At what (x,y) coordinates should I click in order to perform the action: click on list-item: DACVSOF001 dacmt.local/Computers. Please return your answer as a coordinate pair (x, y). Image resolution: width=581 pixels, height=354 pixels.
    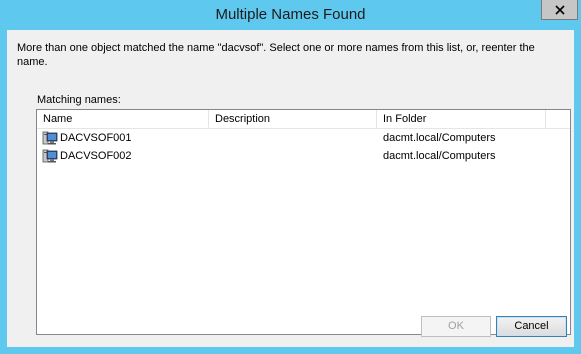
    Looking at the image, I should click on (303, 138).